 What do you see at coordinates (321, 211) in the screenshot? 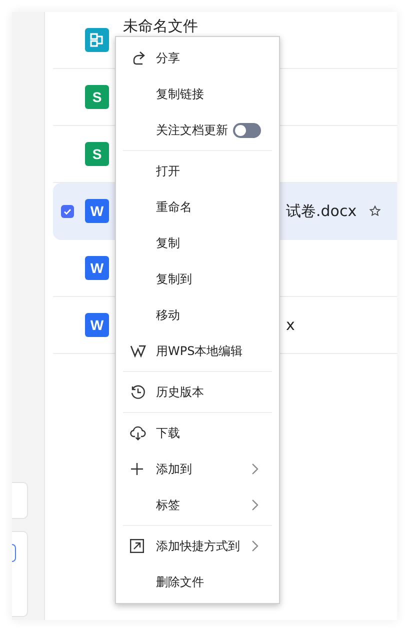
I see `file-name: 试卷.docx` at bounding box center [321, 211].